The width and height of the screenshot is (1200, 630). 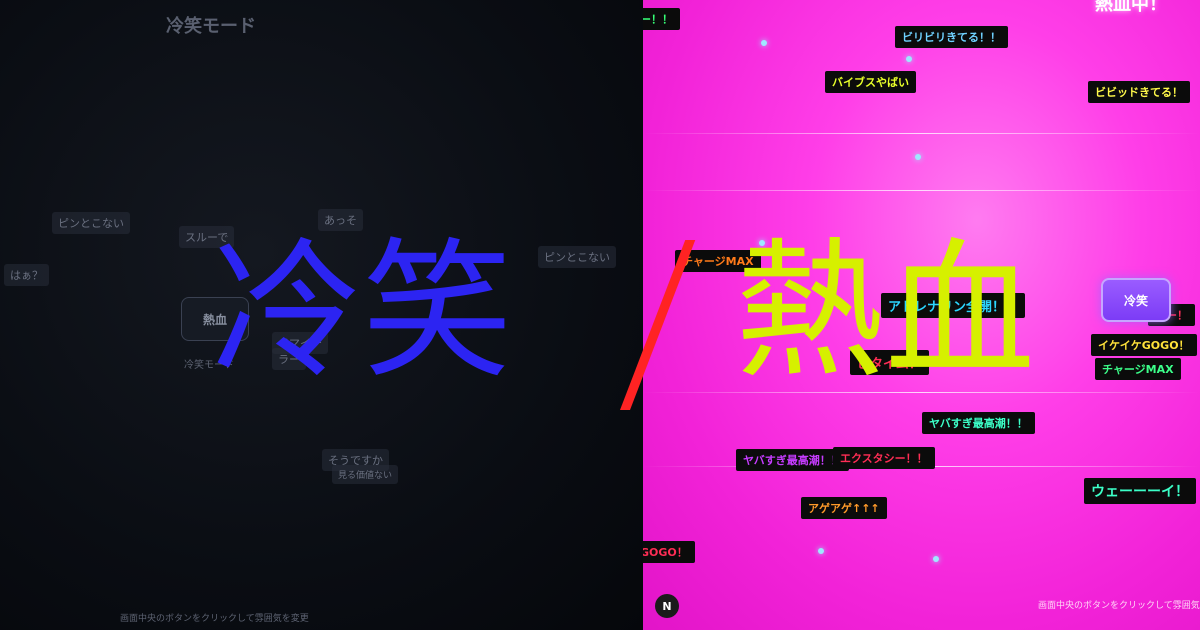 What do you see at coordinates (870, 82) in the screenshot?
I see `hot-comment: バイブスやばい` at bounding box center [870, 82].